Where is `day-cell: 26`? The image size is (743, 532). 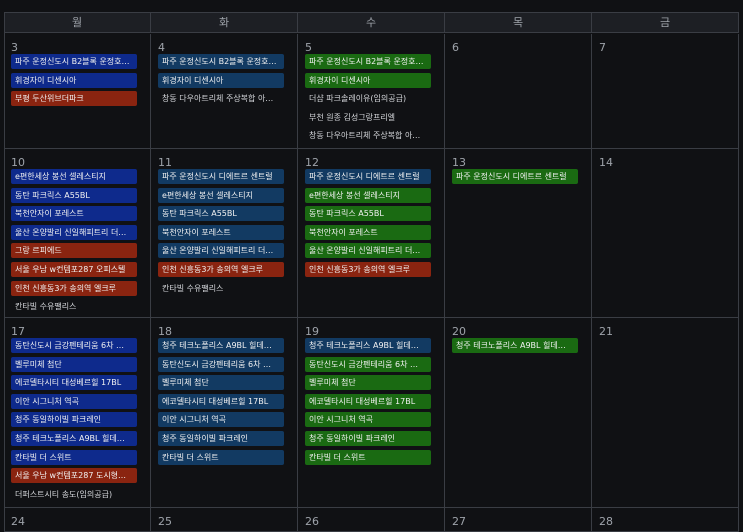 day-cell: 26 is located at coordinates (371, 520).